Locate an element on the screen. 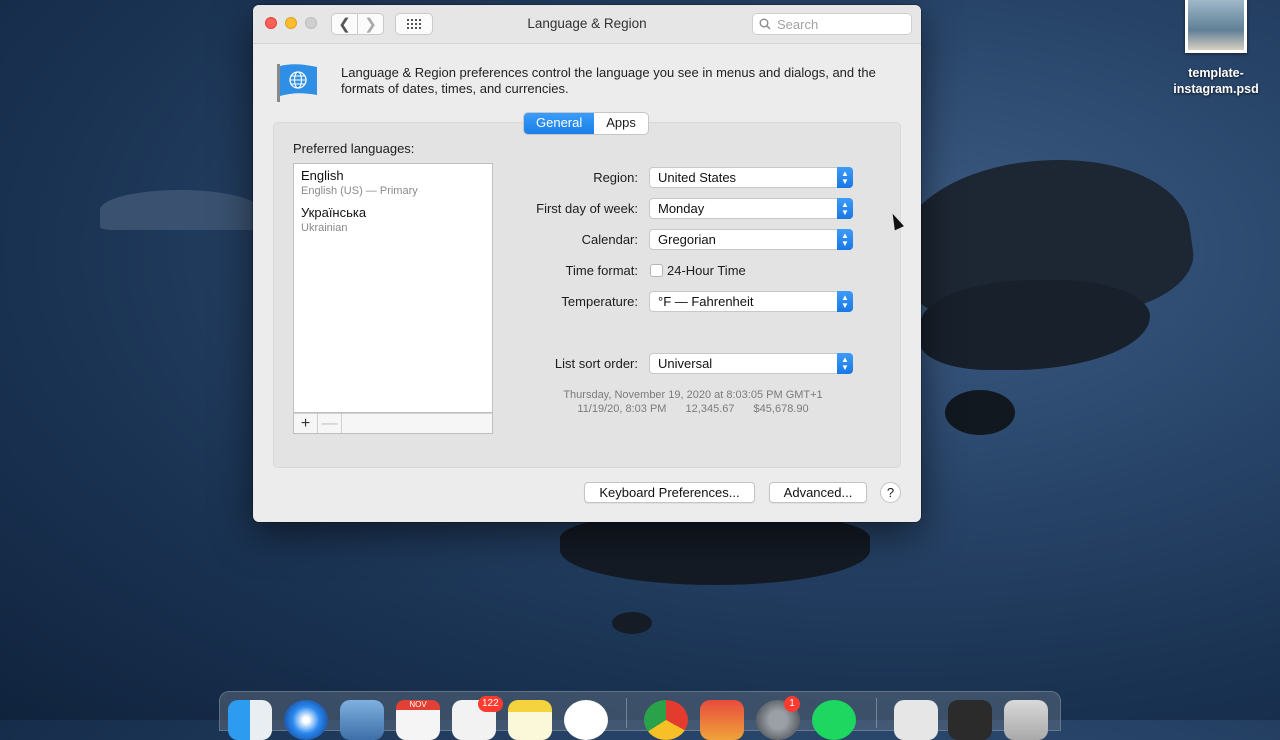 The width and height of the screenshot is (1280, 740). region-label: Region: is located at coordinates (615, 177).